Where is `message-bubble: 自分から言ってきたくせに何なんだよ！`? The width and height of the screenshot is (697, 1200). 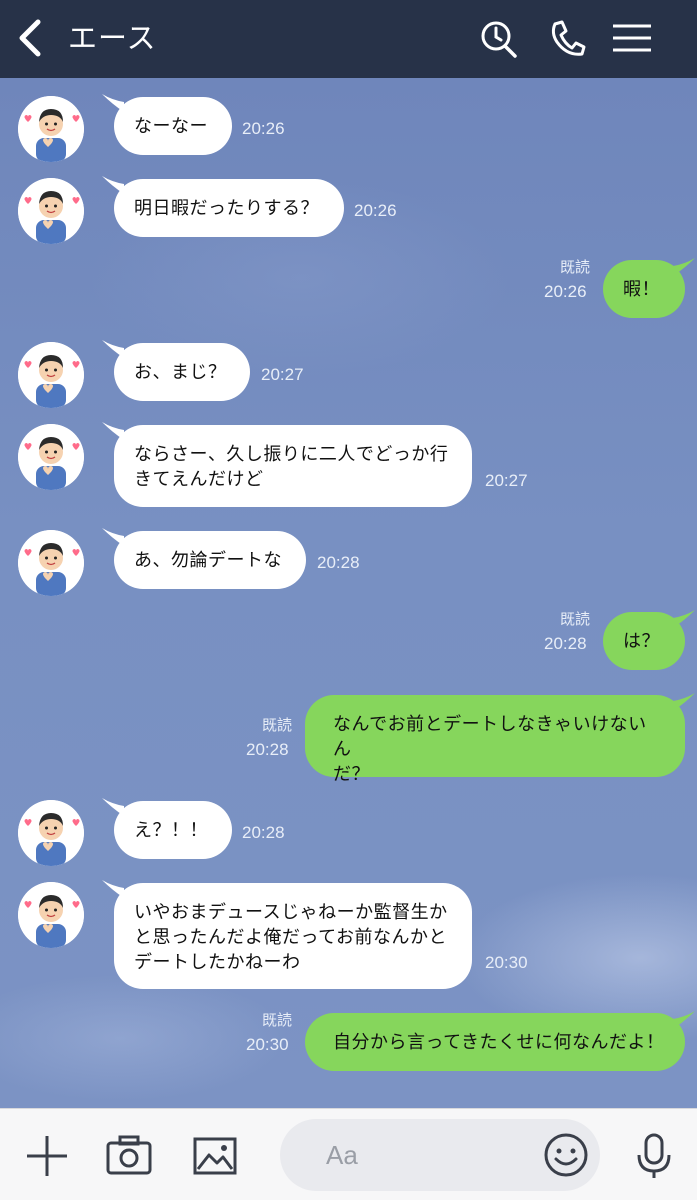 message-bubble: 自分から言ってきたくせに何なんだよ！ is located at coordinates (495, 1042).